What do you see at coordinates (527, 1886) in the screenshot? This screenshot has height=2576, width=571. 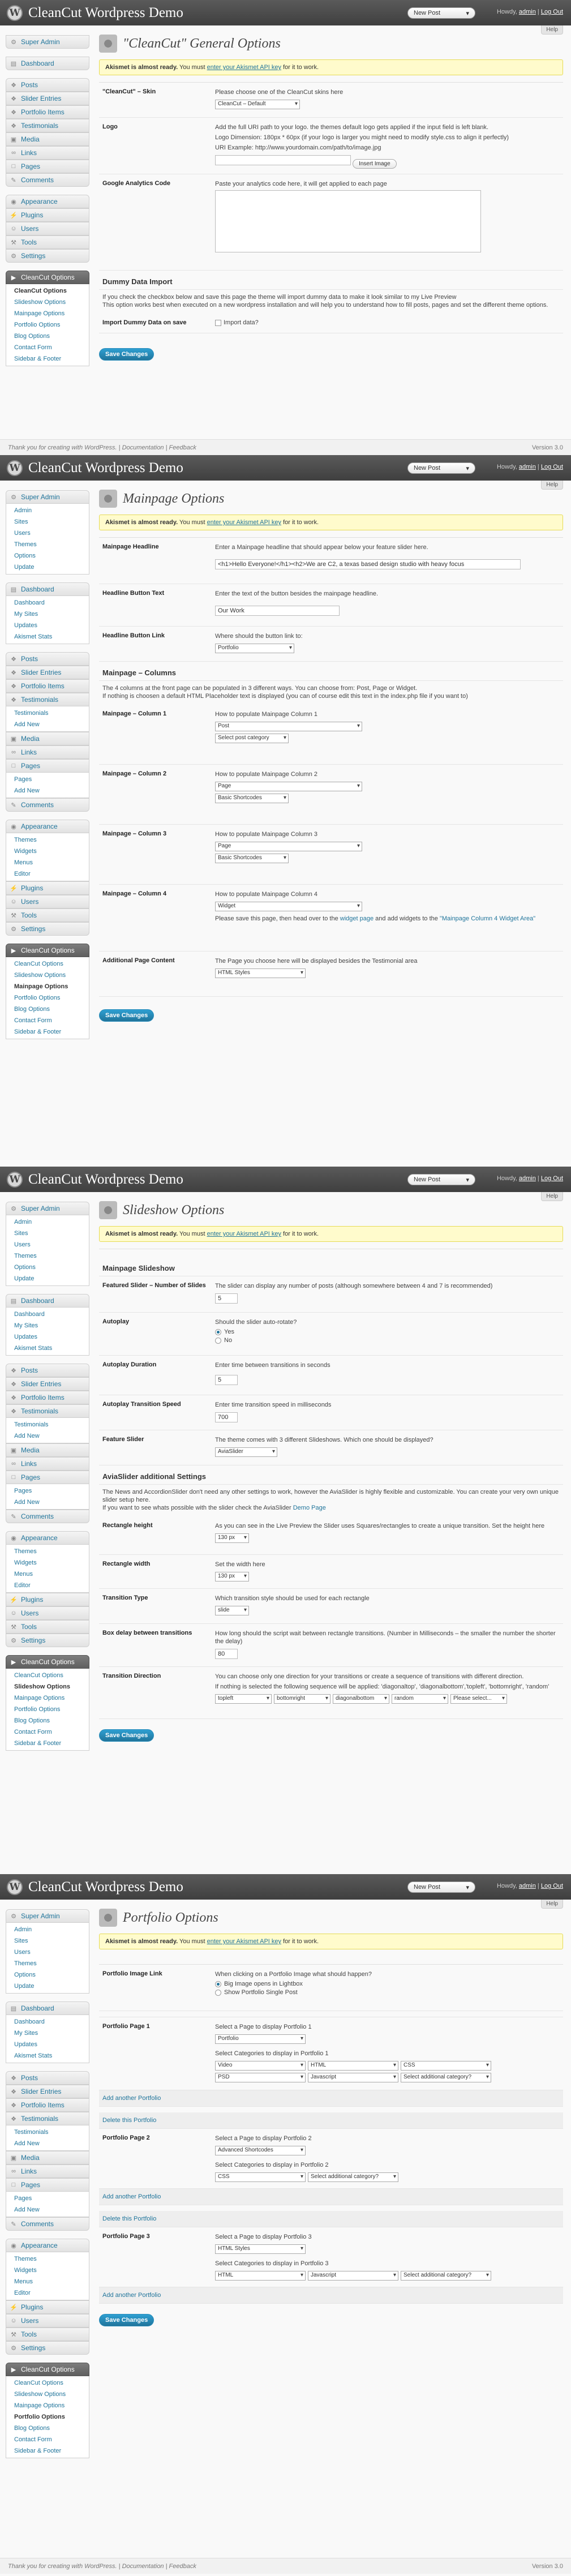 I see `user-link: admin` at bounding box center [527, 1886].